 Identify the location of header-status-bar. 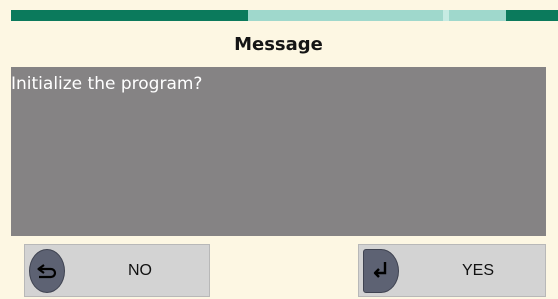
(284, 15).